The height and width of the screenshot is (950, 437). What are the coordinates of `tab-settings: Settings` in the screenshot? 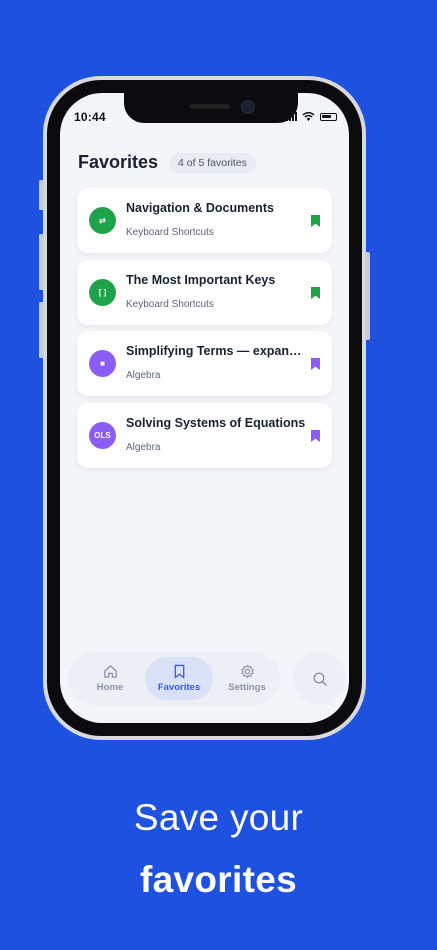 It's located at (247, 678).